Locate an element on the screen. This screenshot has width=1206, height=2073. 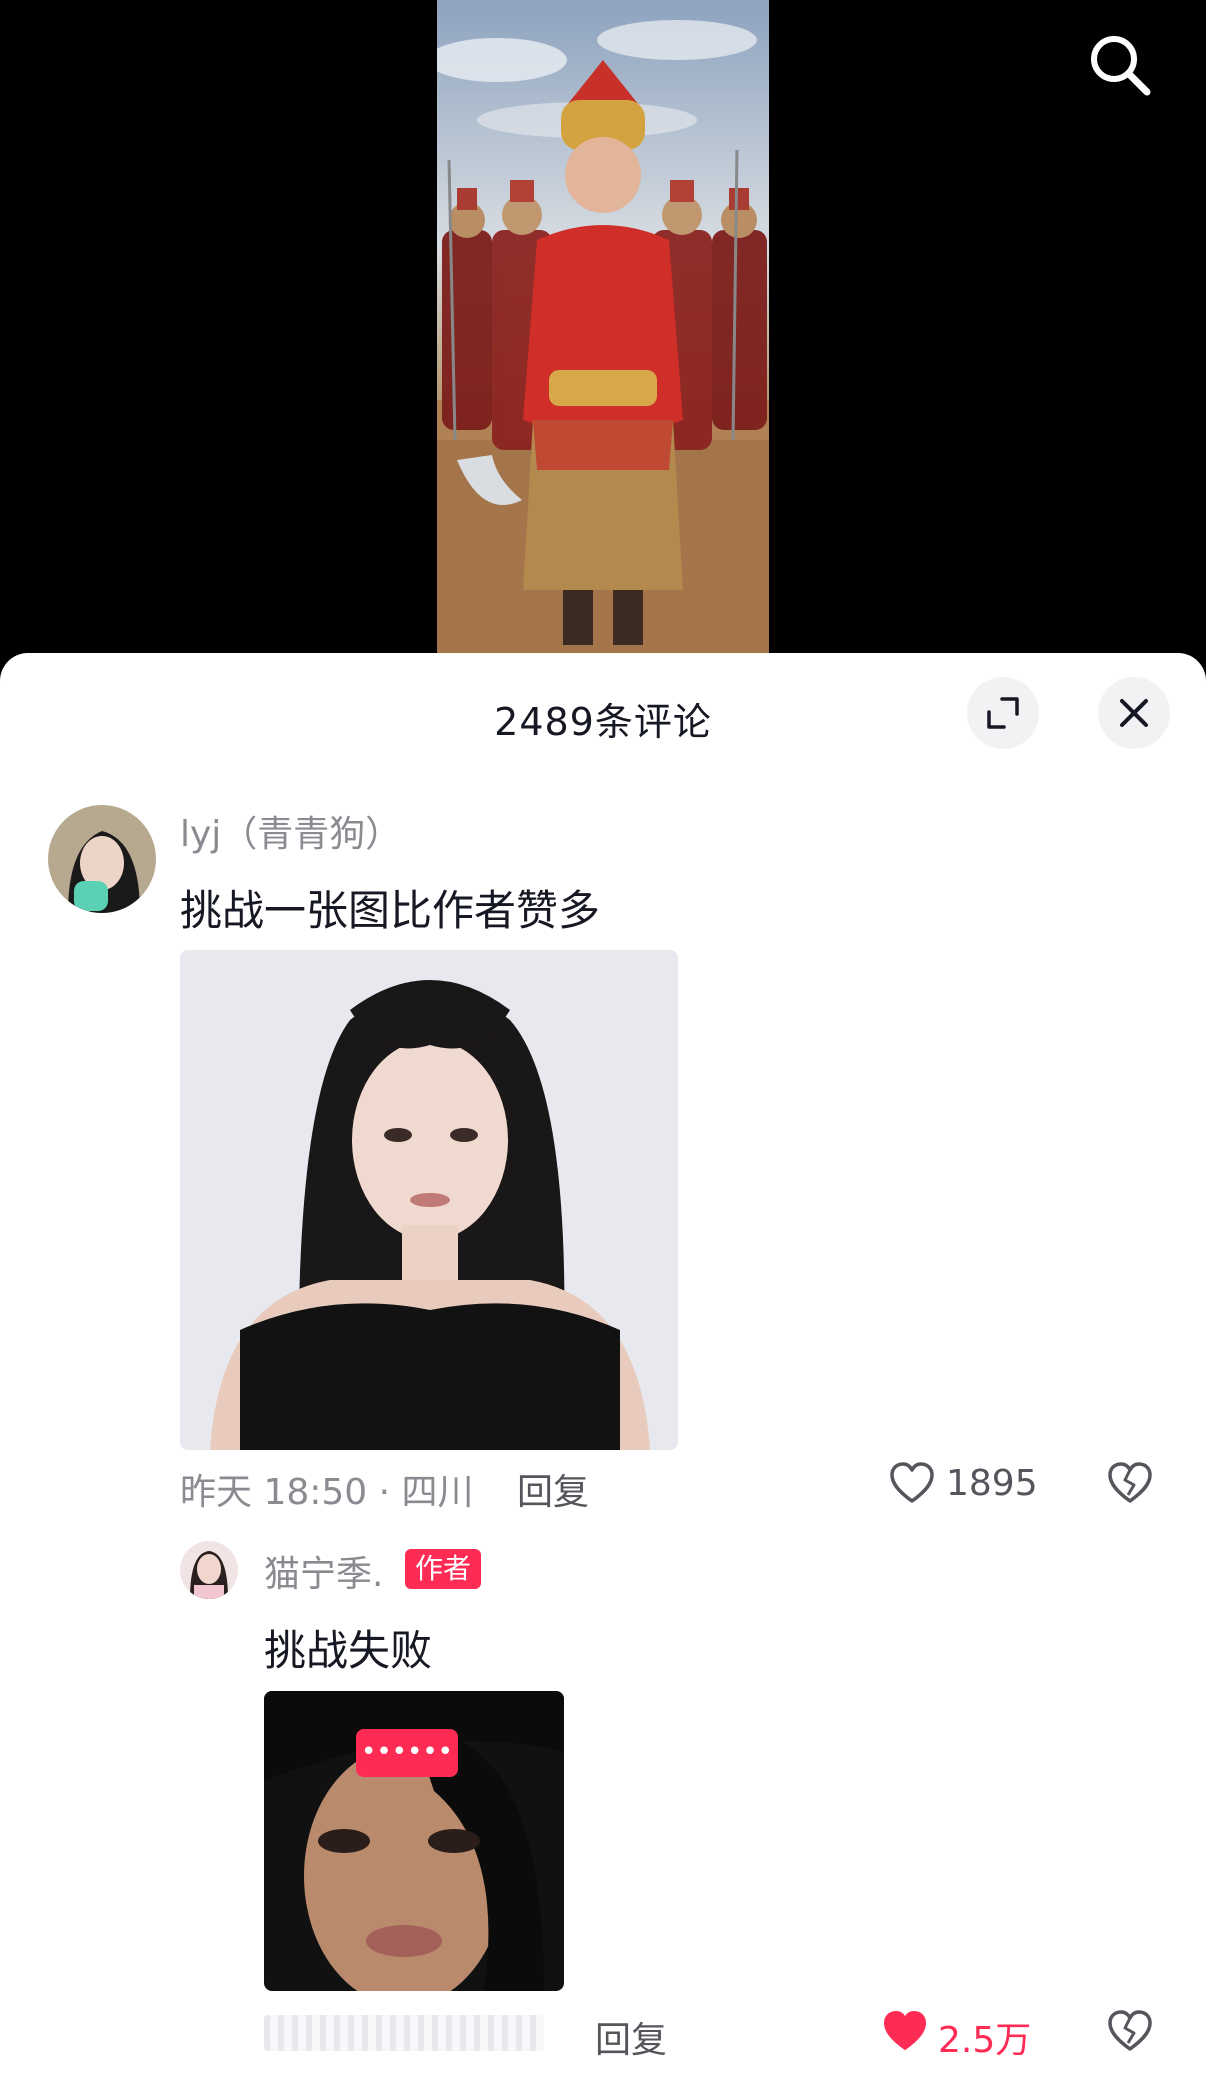
commenter-username: lyj（青青狗） is located at coordinates (290, 831).